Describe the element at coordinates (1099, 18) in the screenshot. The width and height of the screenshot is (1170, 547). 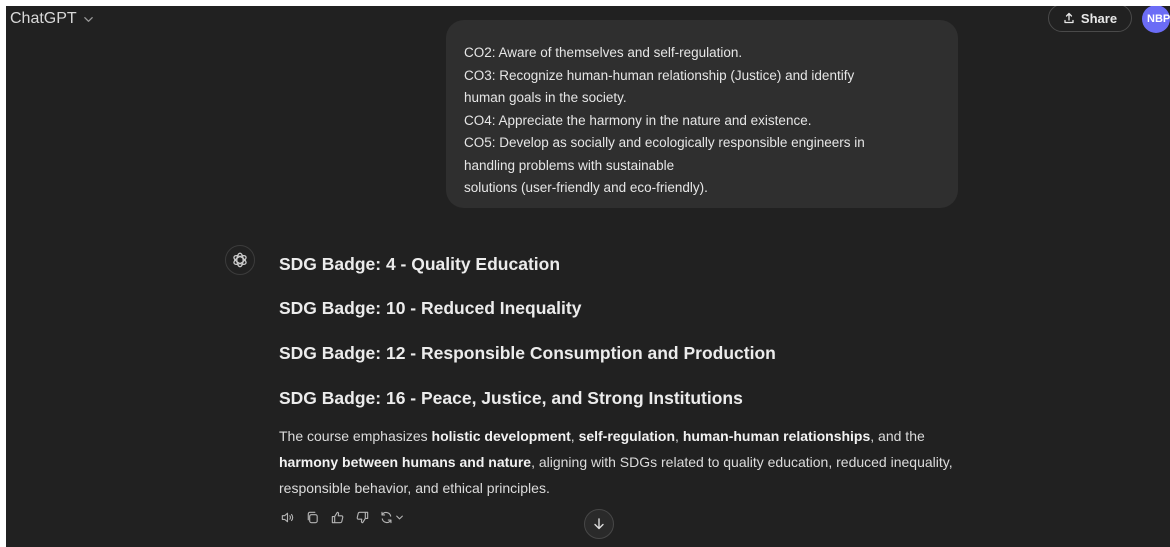
I see `share-label: Share` at that location.